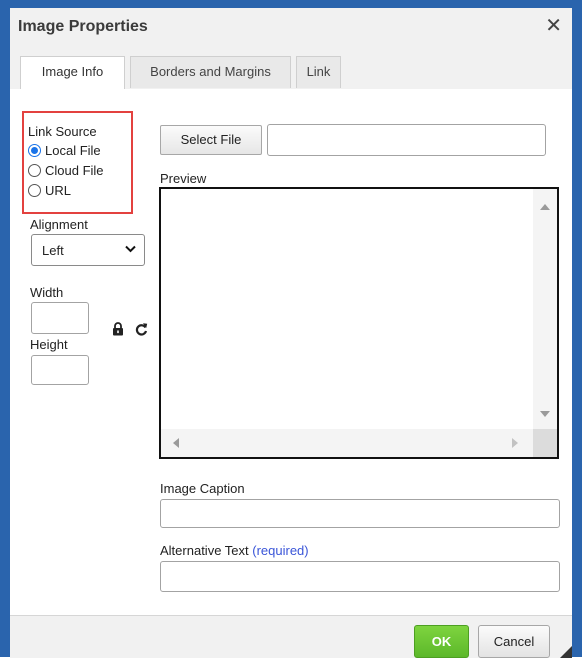  I want to click on dialog-footer: OK Cancel, so click(291, 636).